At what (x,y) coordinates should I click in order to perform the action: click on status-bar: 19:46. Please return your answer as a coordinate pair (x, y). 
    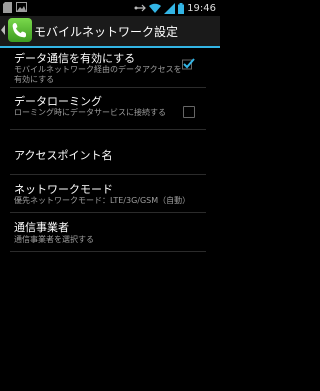
    Looking at the image, I should click on (110, 8).